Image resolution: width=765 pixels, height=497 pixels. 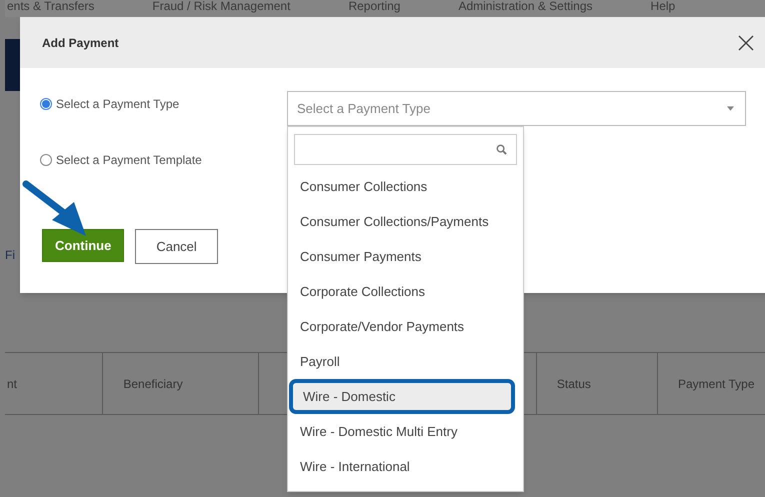 I want to click on select-field: Select a Payment Type, so click(x=516, y=108).